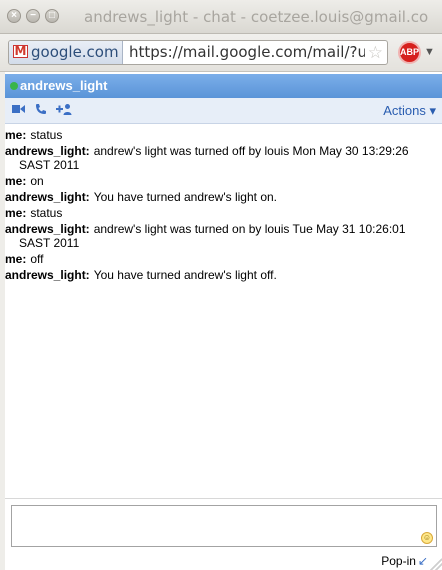 The image size is (442, 570). I want to click on compose-divider, so click(223, 498).